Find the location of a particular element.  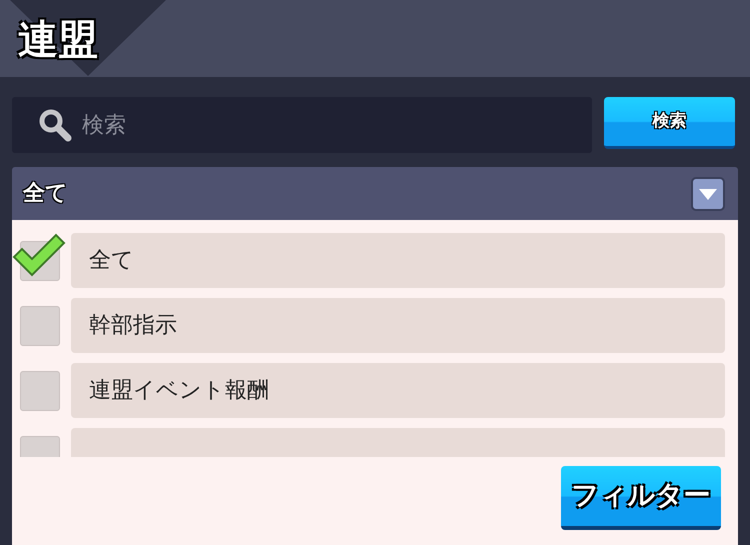

search-field: 検索 is located at coordinates (302, 125).